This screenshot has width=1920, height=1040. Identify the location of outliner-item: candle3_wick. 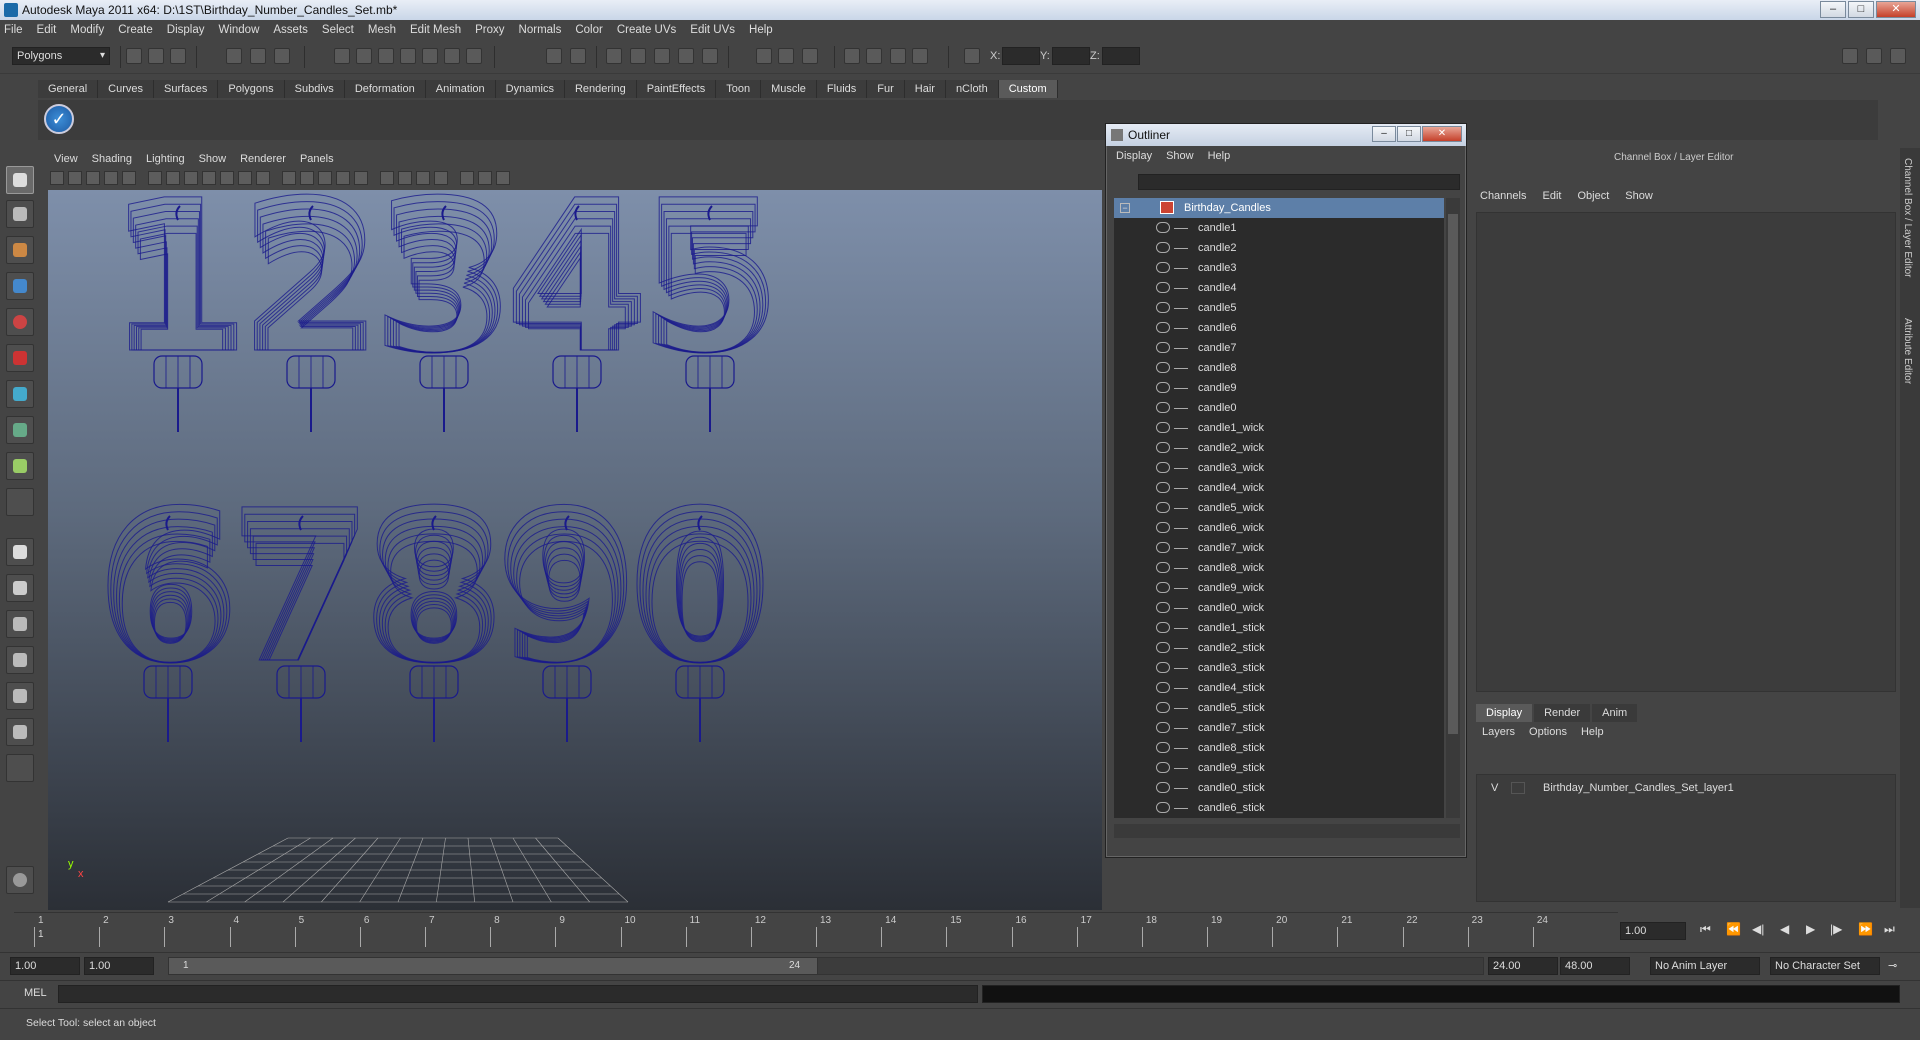
(1279, 468).